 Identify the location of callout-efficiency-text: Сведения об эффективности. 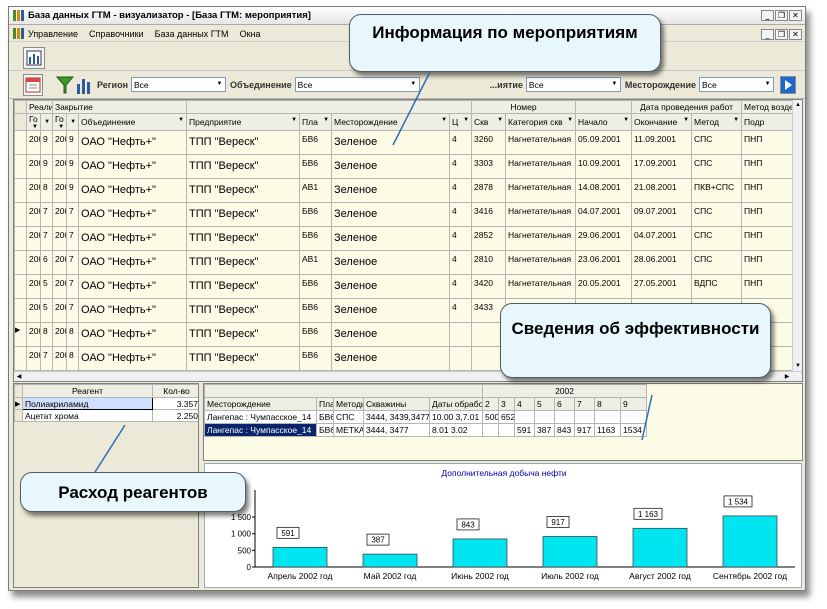
(635, 328).